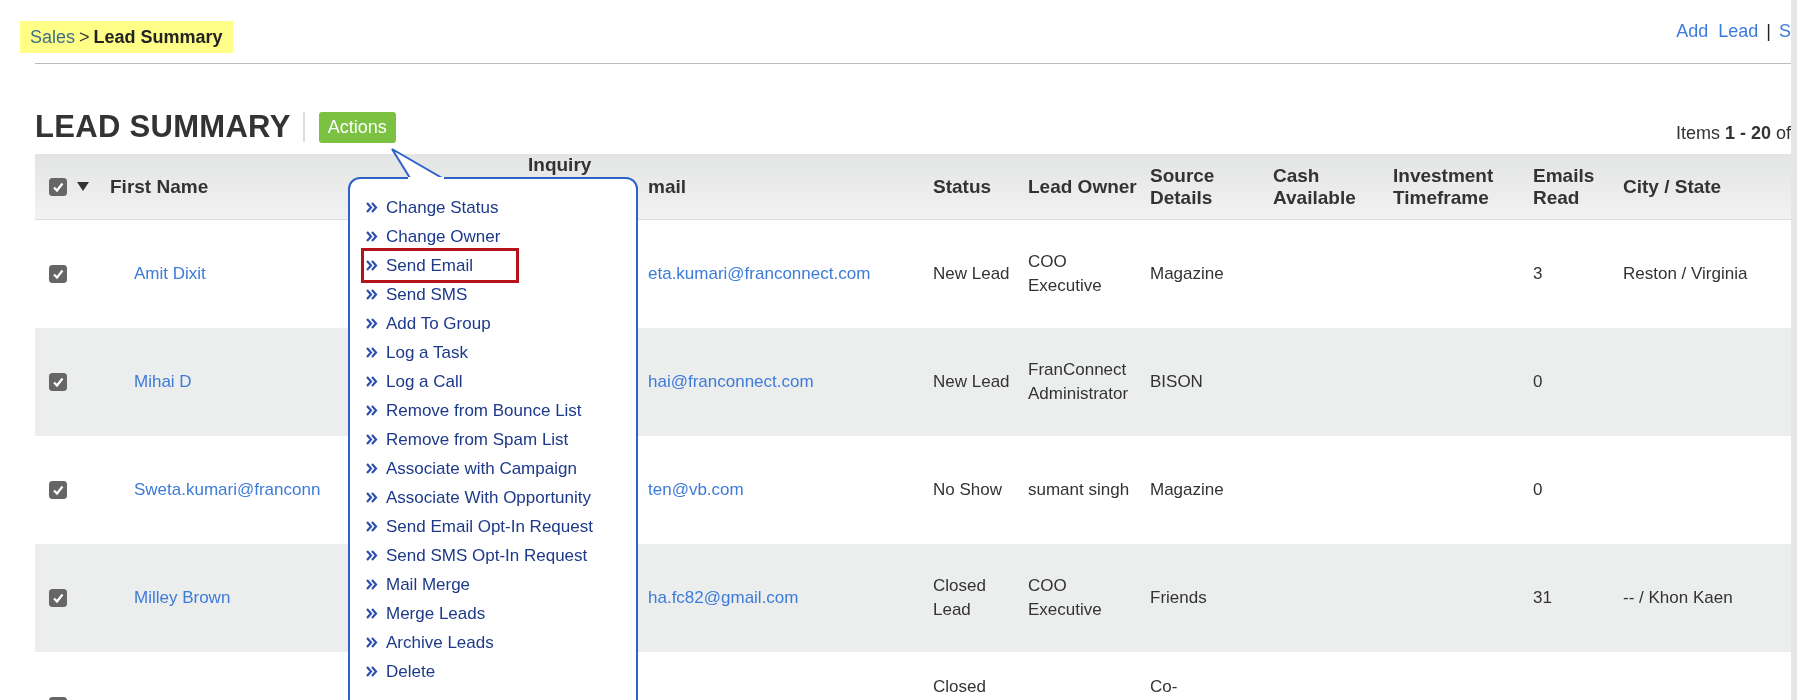  I want to click on column-header: Source Details, so click(1203, 186).